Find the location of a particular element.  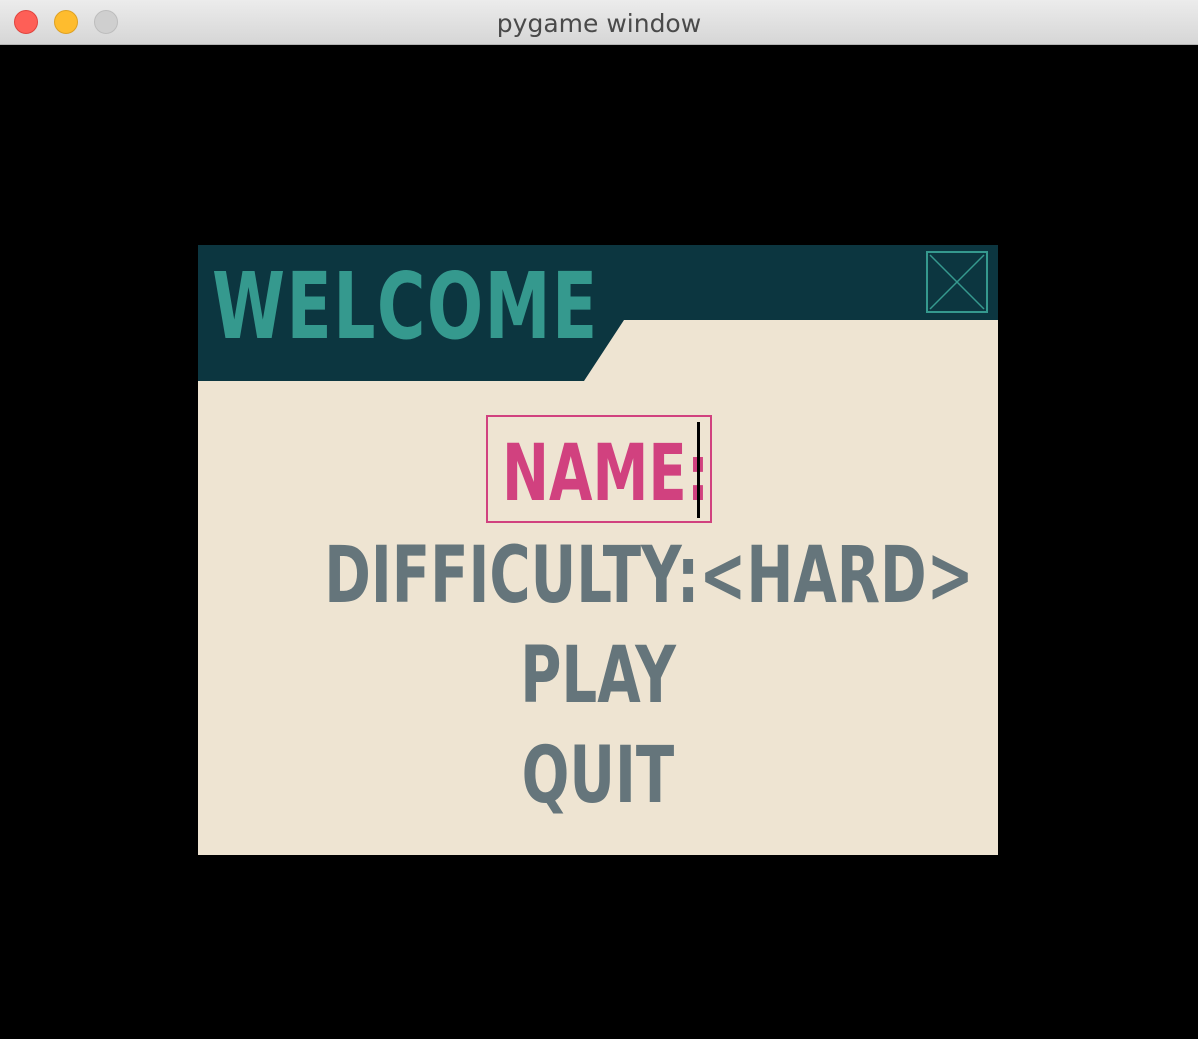

title-bar: pygame window is located at coordinates (599, 22).